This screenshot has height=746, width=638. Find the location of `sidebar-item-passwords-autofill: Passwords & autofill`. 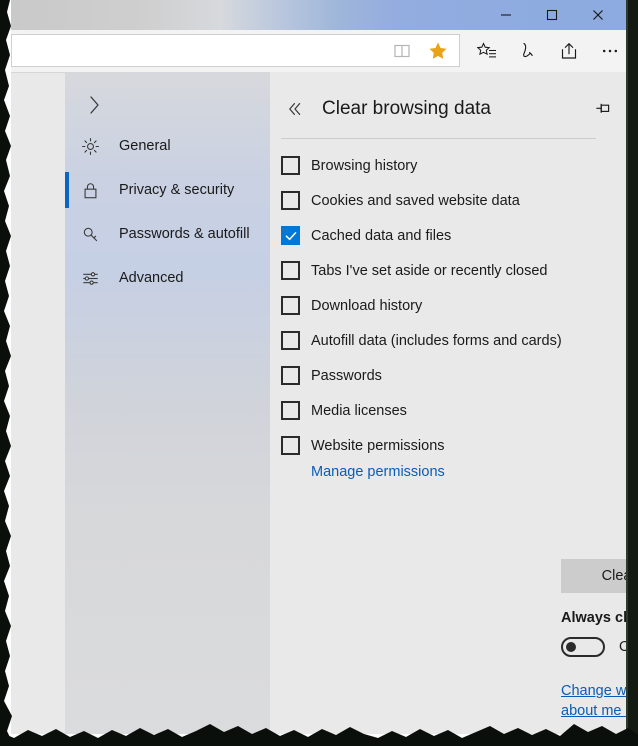

sidebar-item-passwords-autofill: Passwords & autofill is located at coordinates (167, 234).